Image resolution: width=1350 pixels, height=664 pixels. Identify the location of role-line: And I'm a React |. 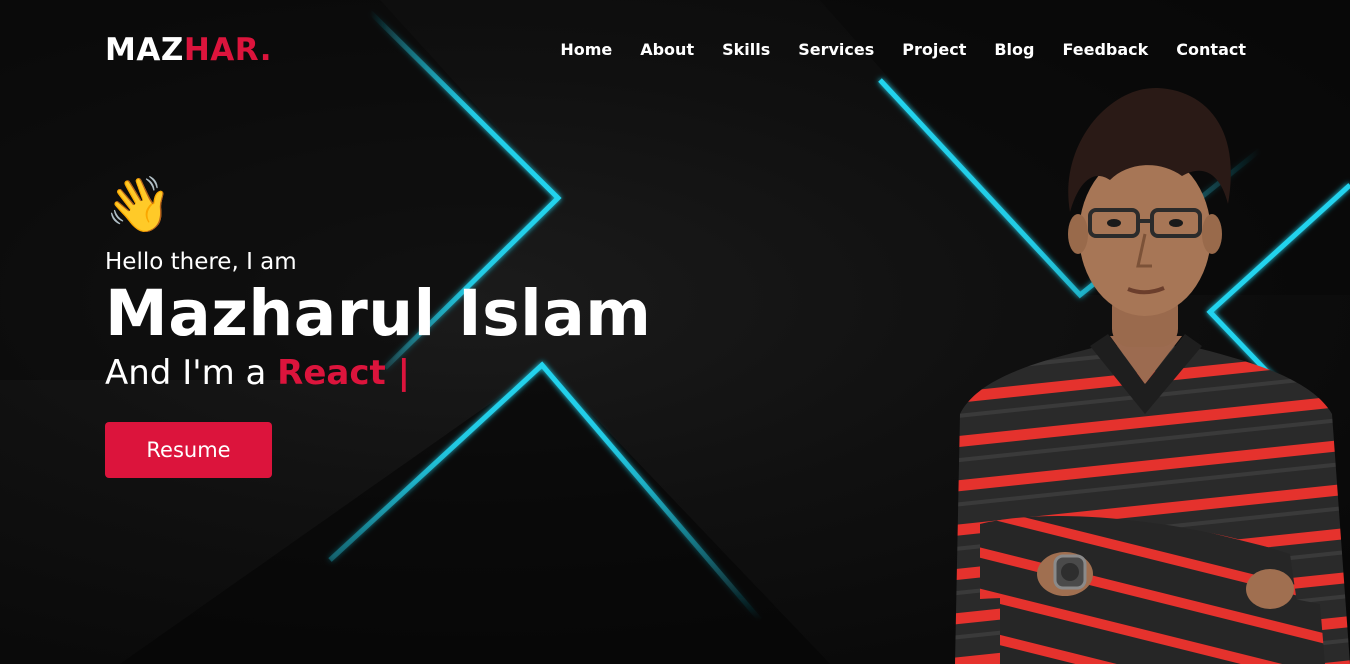
(405, 373).